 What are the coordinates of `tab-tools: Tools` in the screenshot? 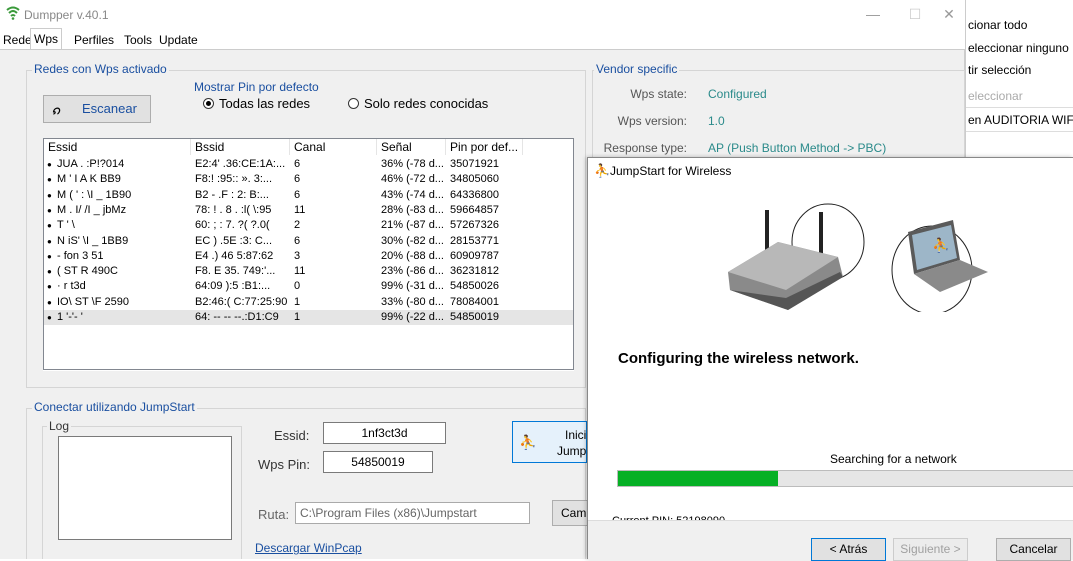 It's located at (138, 40).